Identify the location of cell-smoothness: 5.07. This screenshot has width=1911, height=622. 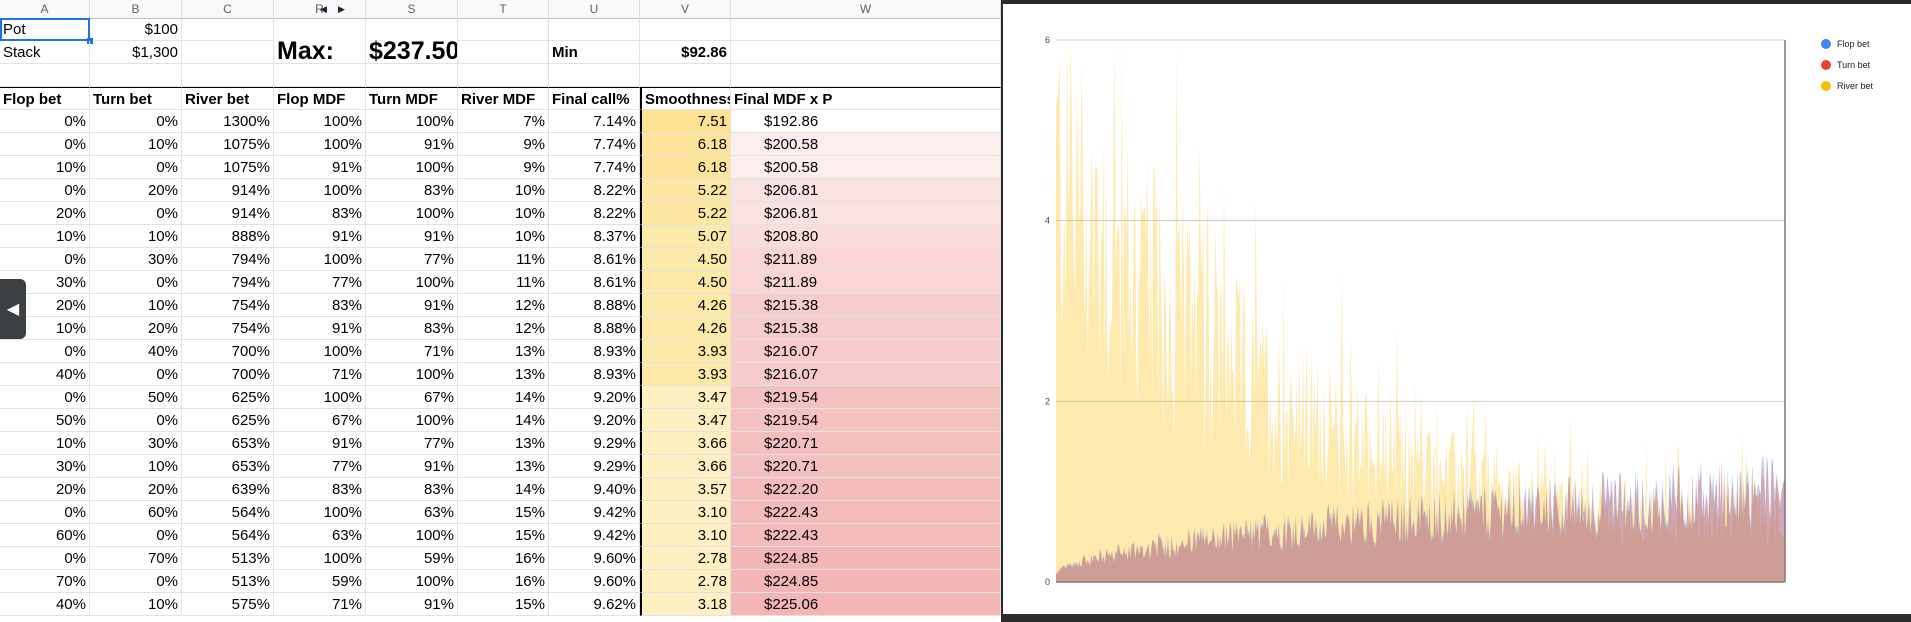
(685, 236).